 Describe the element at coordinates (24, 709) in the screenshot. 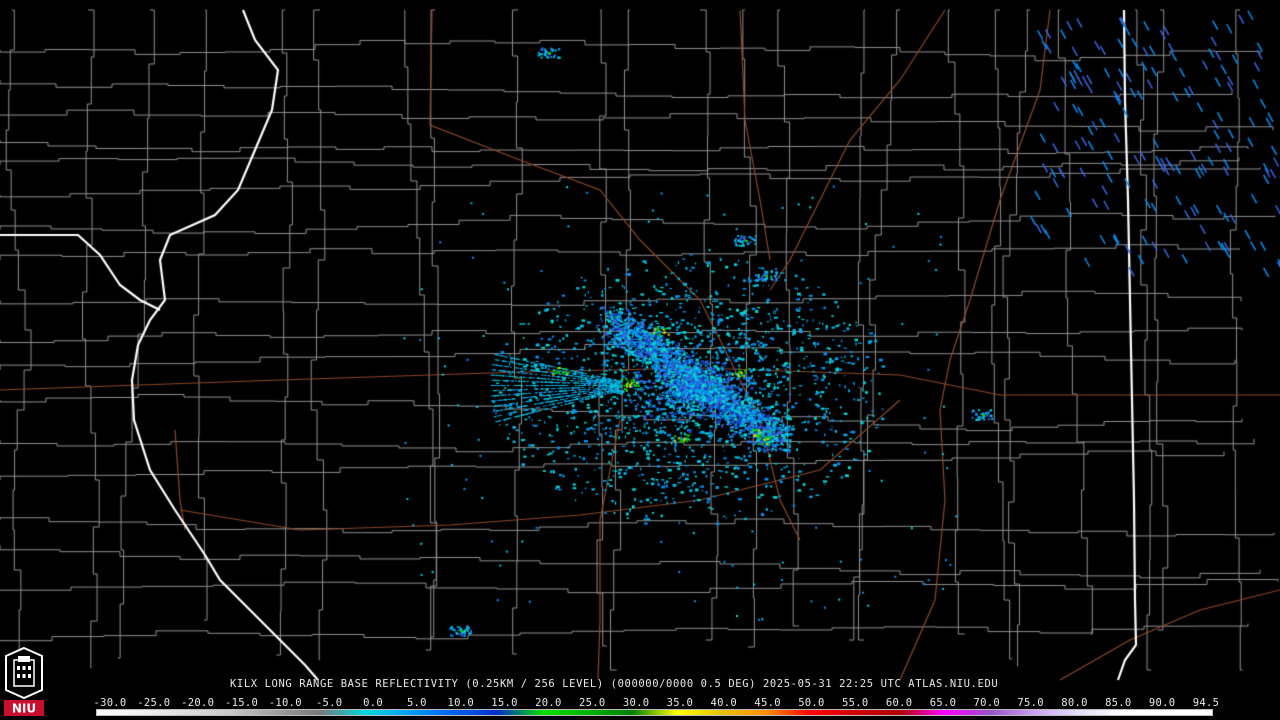

I see `niu-logo-text: NIU` at that location.